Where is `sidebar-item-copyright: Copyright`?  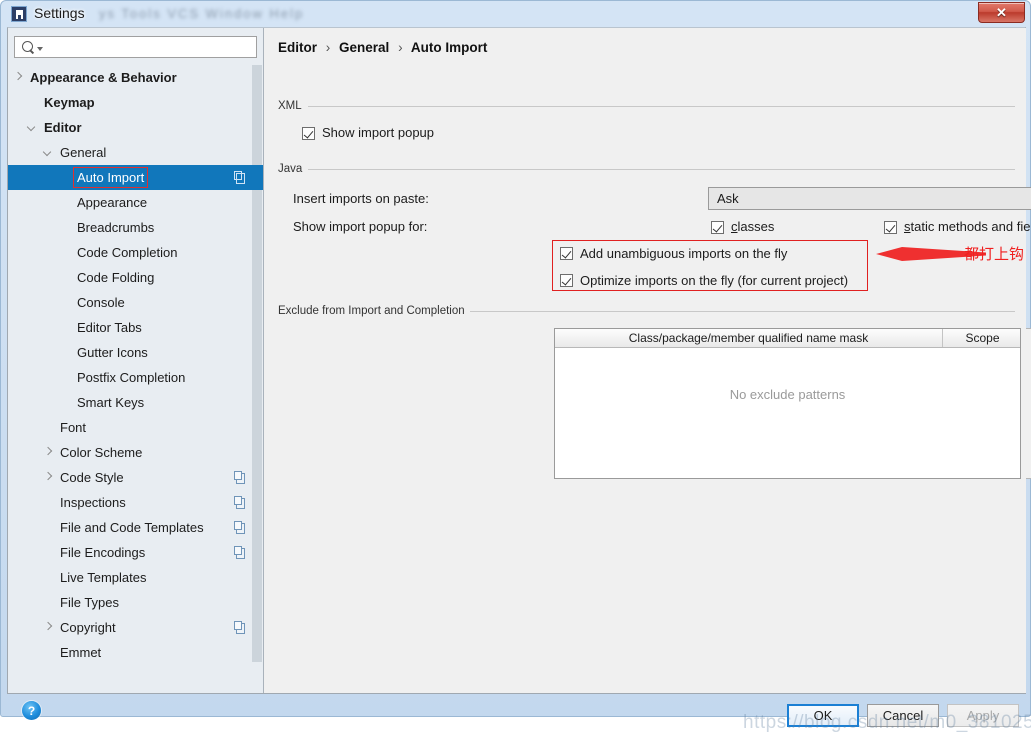 sidebar-item-copyright: Copyright is located at coordinates (135, 627).